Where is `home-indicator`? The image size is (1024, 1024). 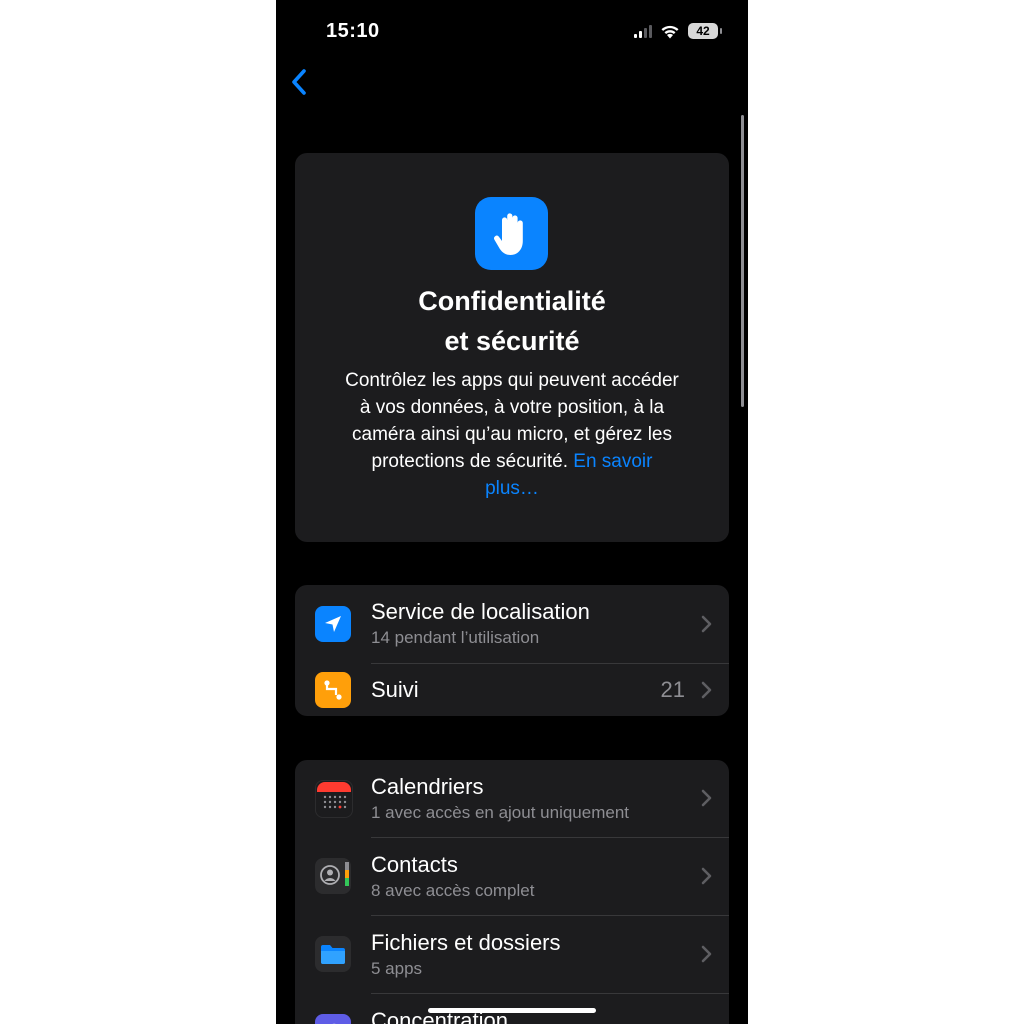
home-indicator is located at coordinates (512, 1010).